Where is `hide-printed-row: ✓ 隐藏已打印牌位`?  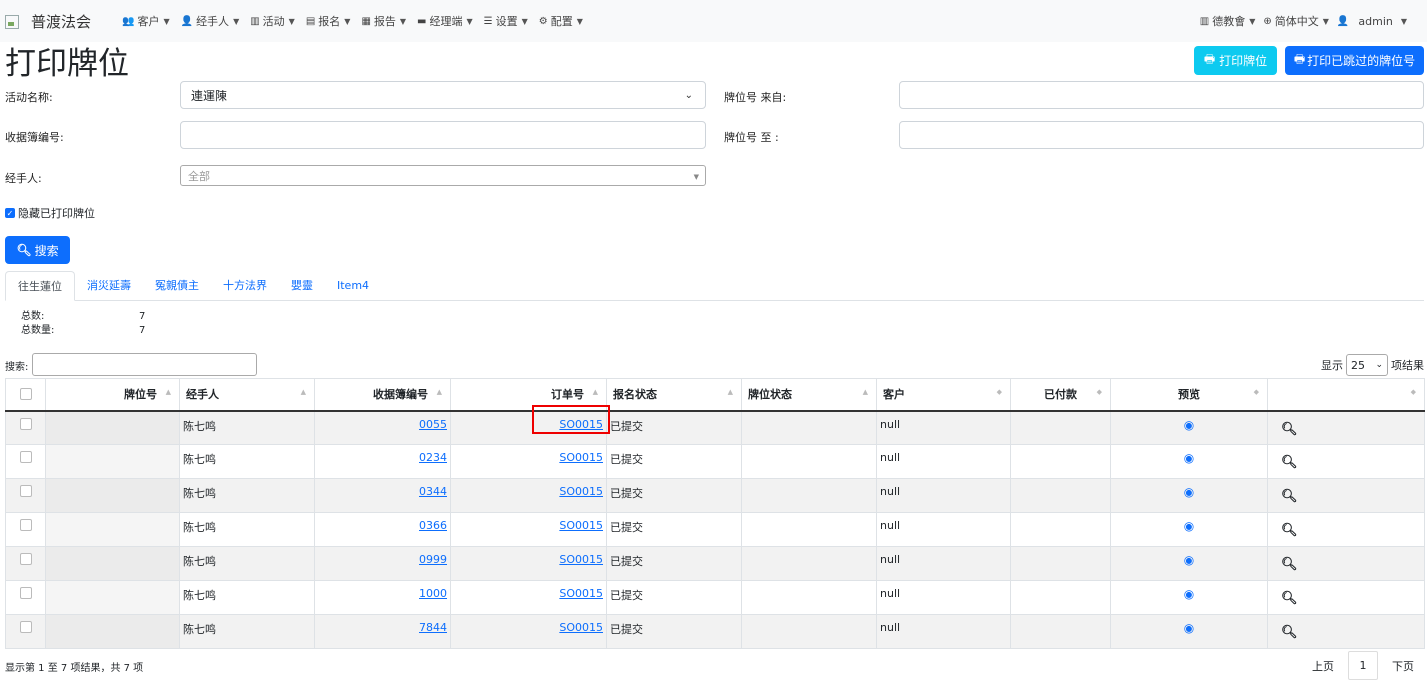 hide-printed-row: ✓ 隐藏已打印牌位 is located at coordinates (50, 213).